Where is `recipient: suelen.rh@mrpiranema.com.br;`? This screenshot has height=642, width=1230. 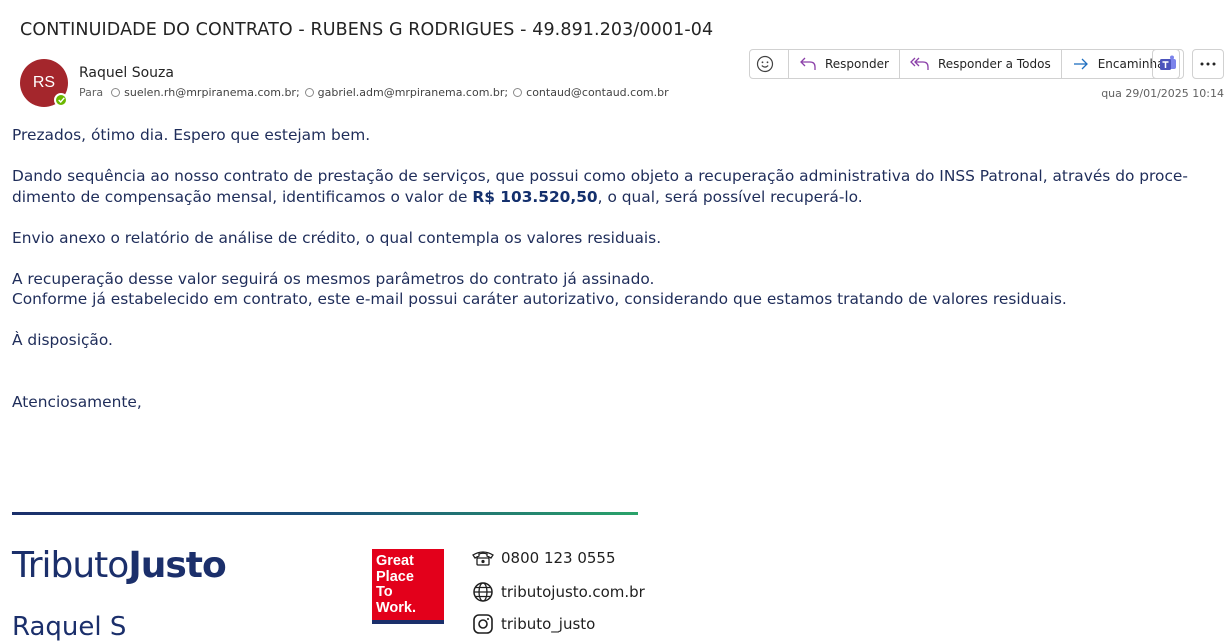
recipient: suelen.rh@mrpiranema.com.br; is located at coordinates (205, 92).